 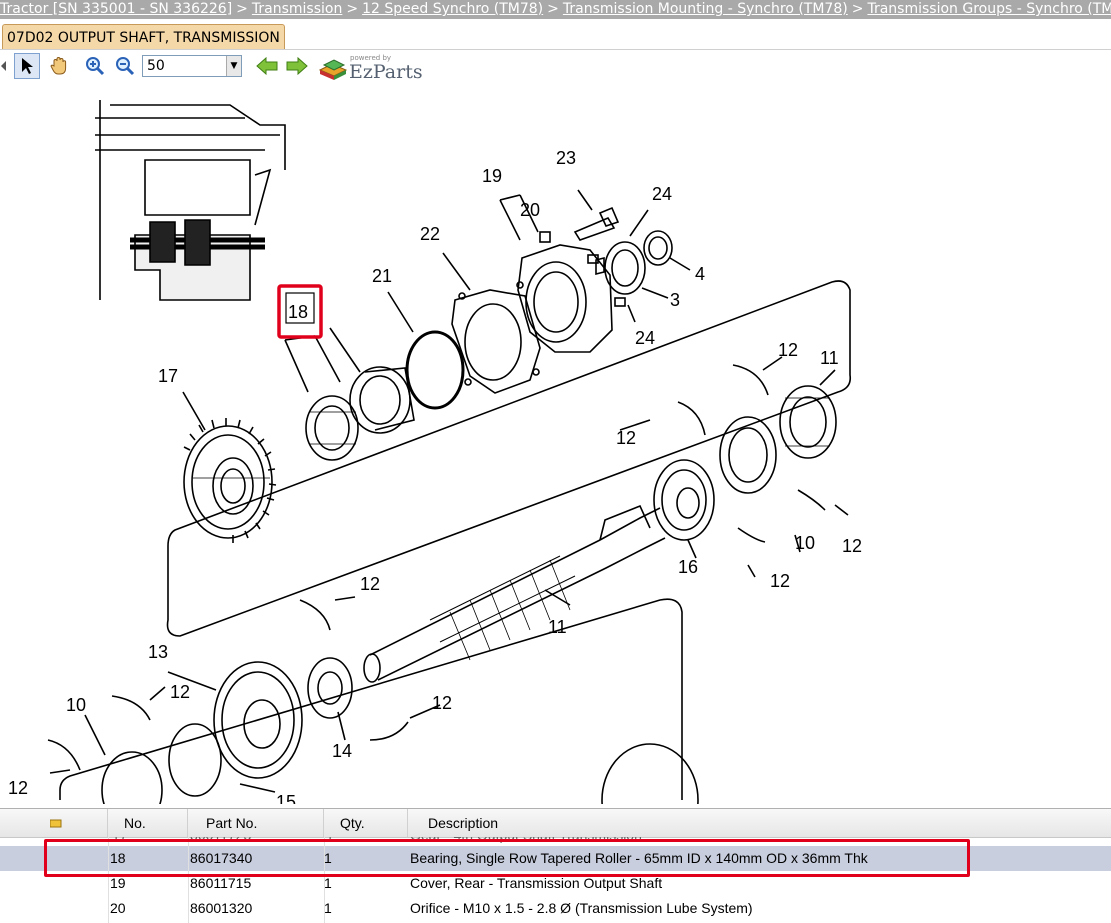 I want to click on chevron-down-icon: ▼, so click(x=233, y=66).